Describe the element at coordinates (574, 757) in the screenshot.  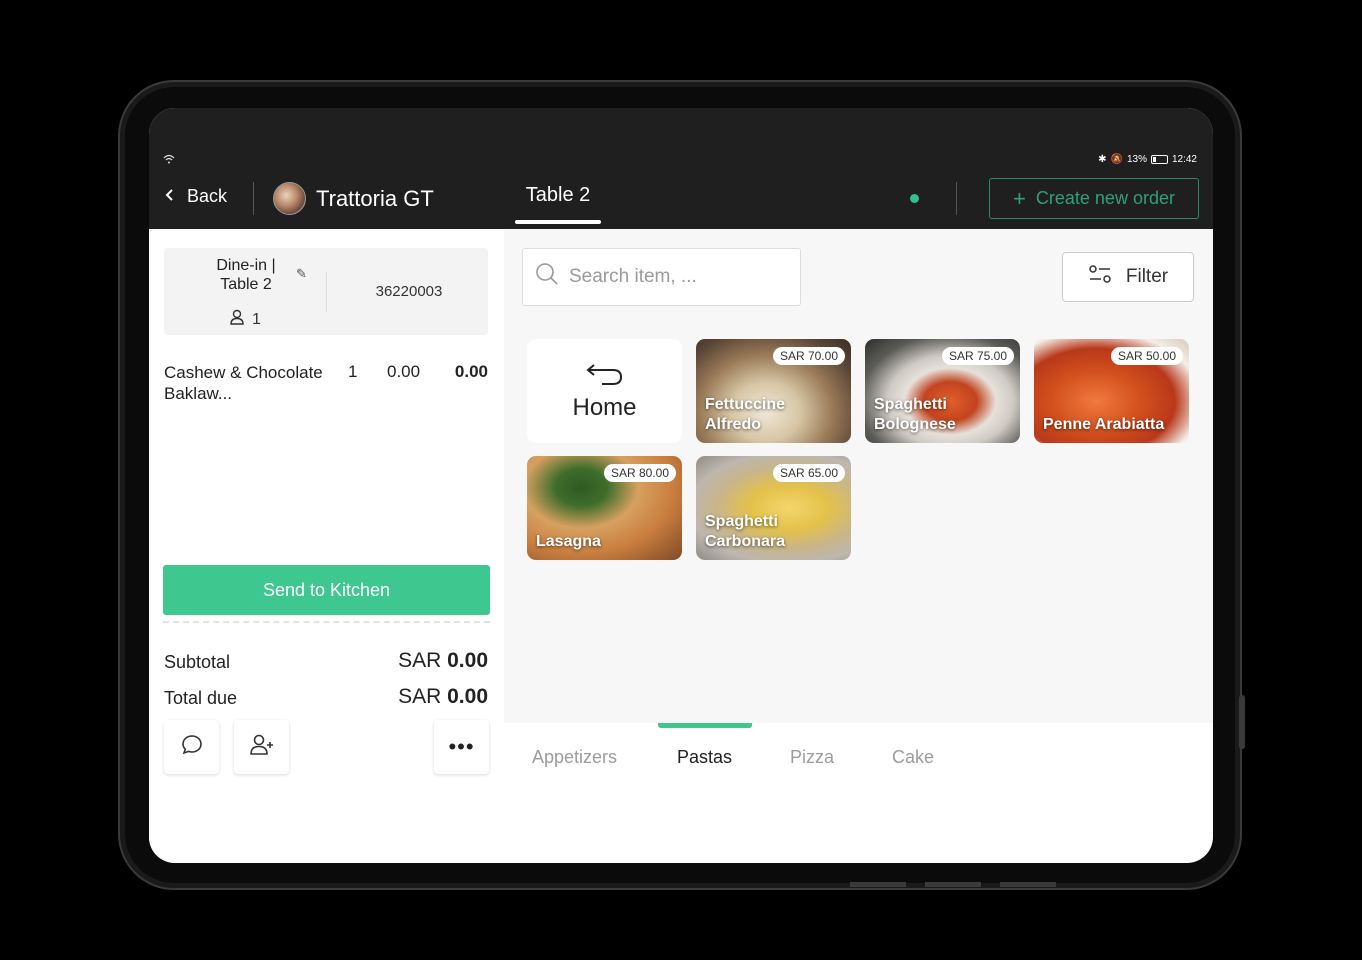
I see `tab-appetizers: Appetizers` at that location.